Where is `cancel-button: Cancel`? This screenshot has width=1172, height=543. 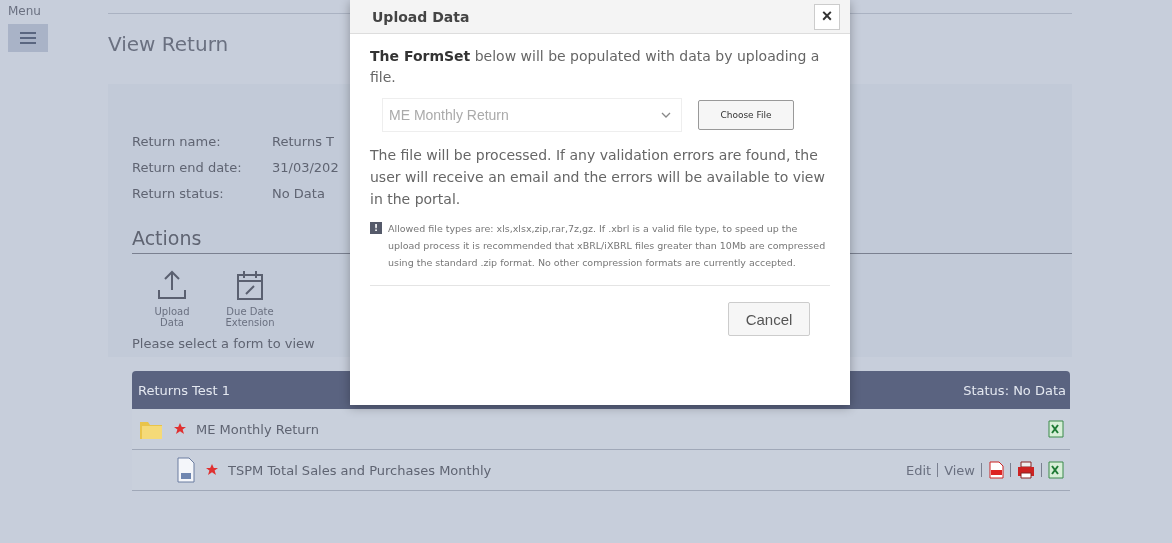
cancel-button: Cancel is located at coordinates (769, 319).